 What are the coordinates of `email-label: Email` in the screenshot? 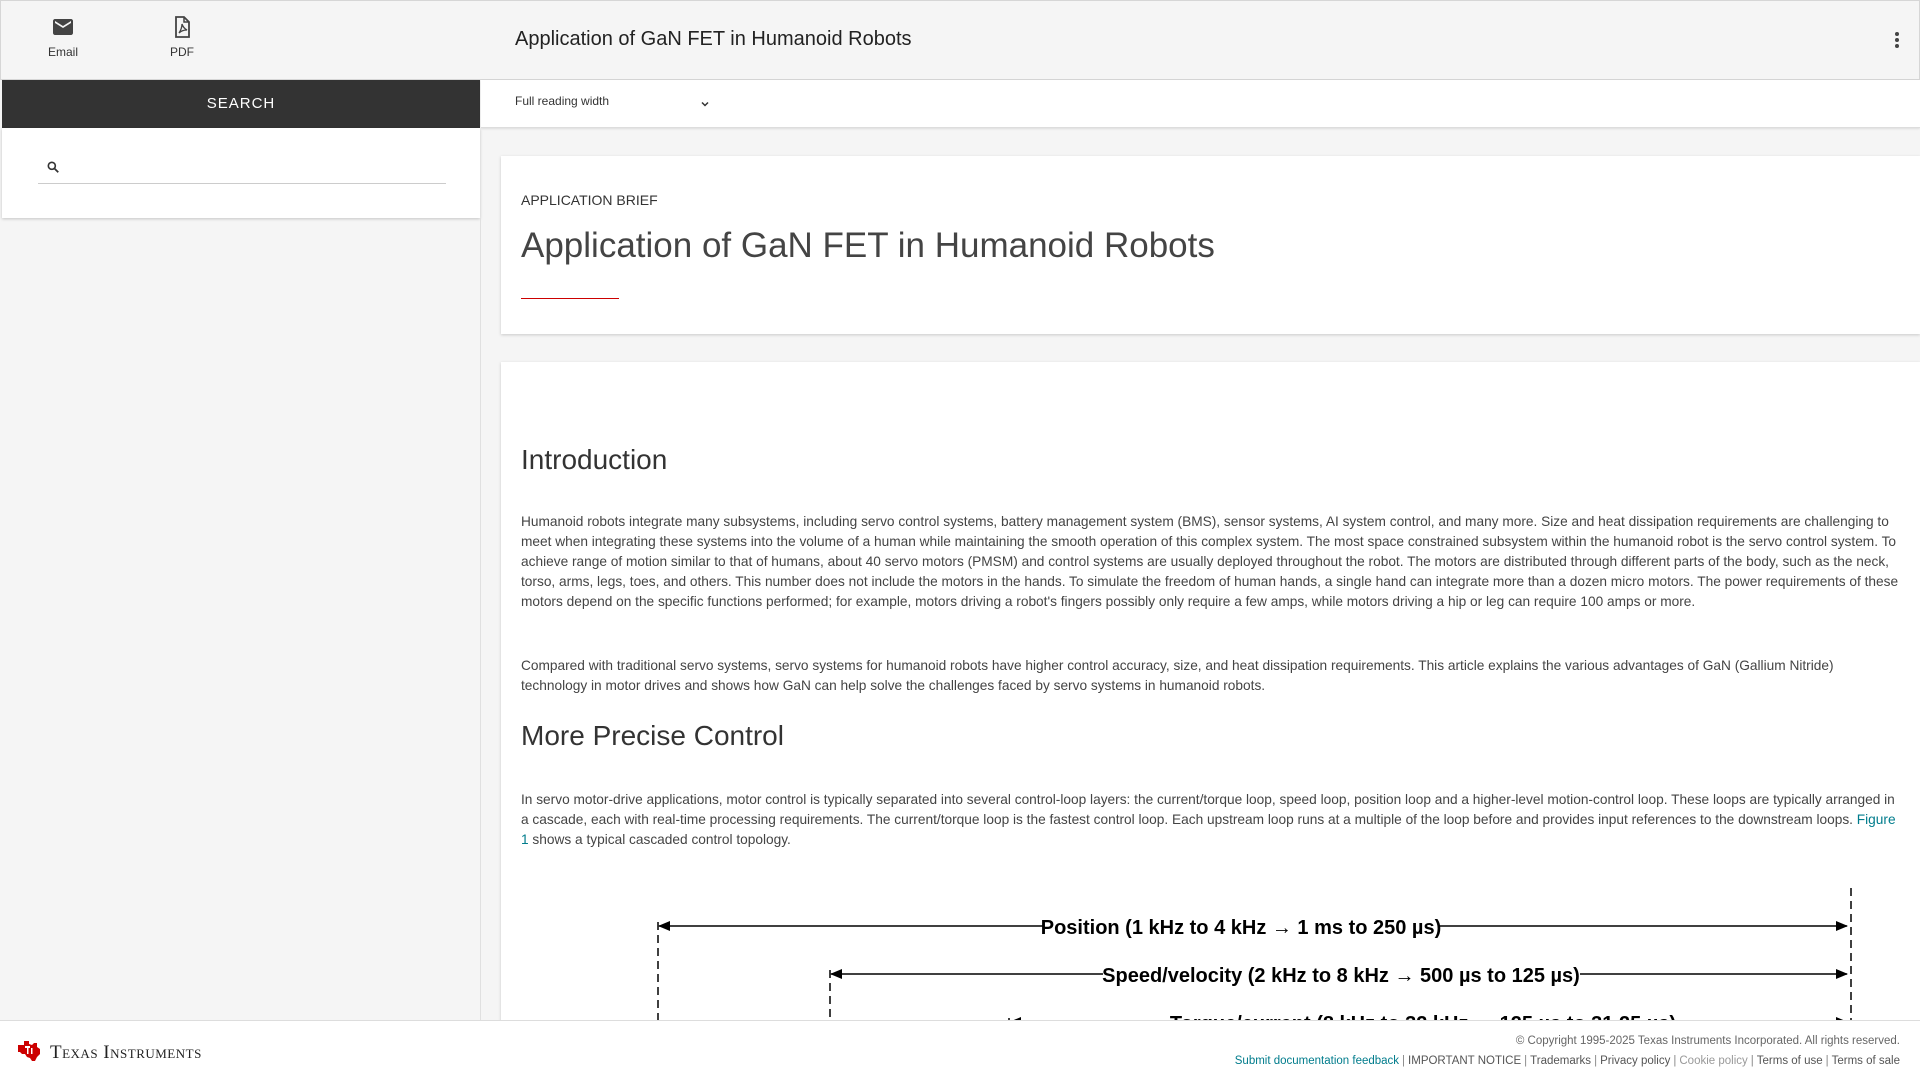 It's located at (62, 52).